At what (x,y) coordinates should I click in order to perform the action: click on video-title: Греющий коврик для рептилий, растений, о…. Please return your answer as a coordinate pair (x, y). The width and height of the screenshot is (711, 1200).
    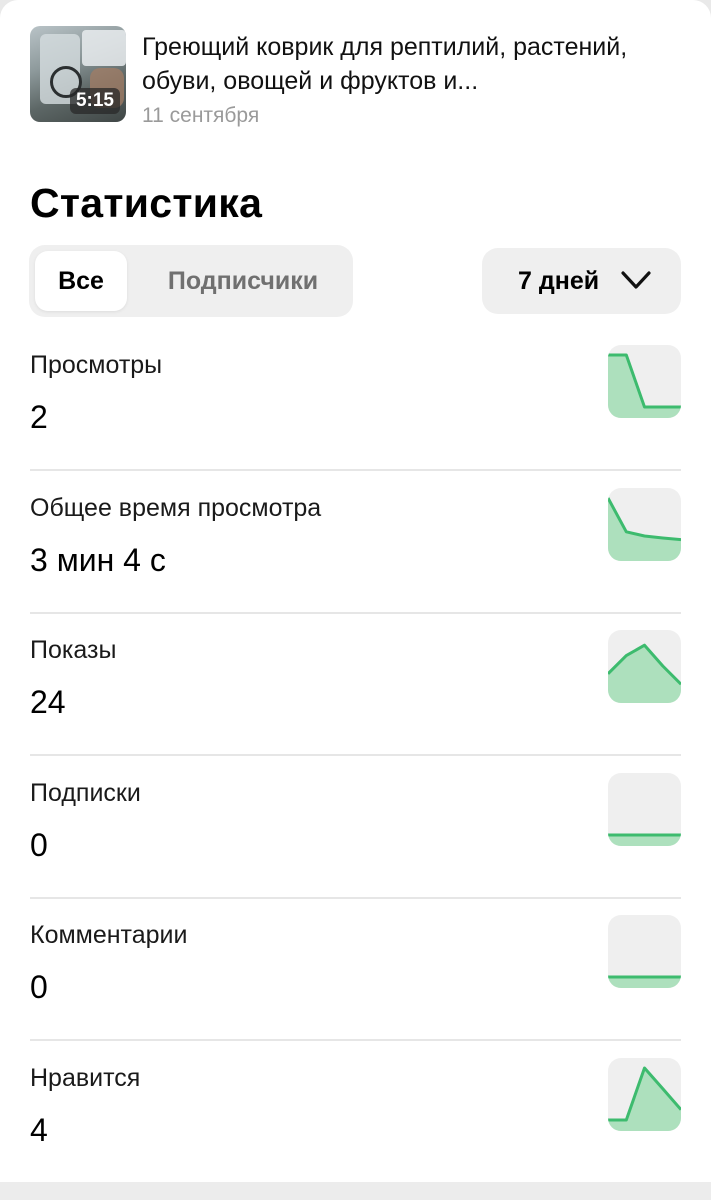
    Looking at the image, I should click on (385, 64).